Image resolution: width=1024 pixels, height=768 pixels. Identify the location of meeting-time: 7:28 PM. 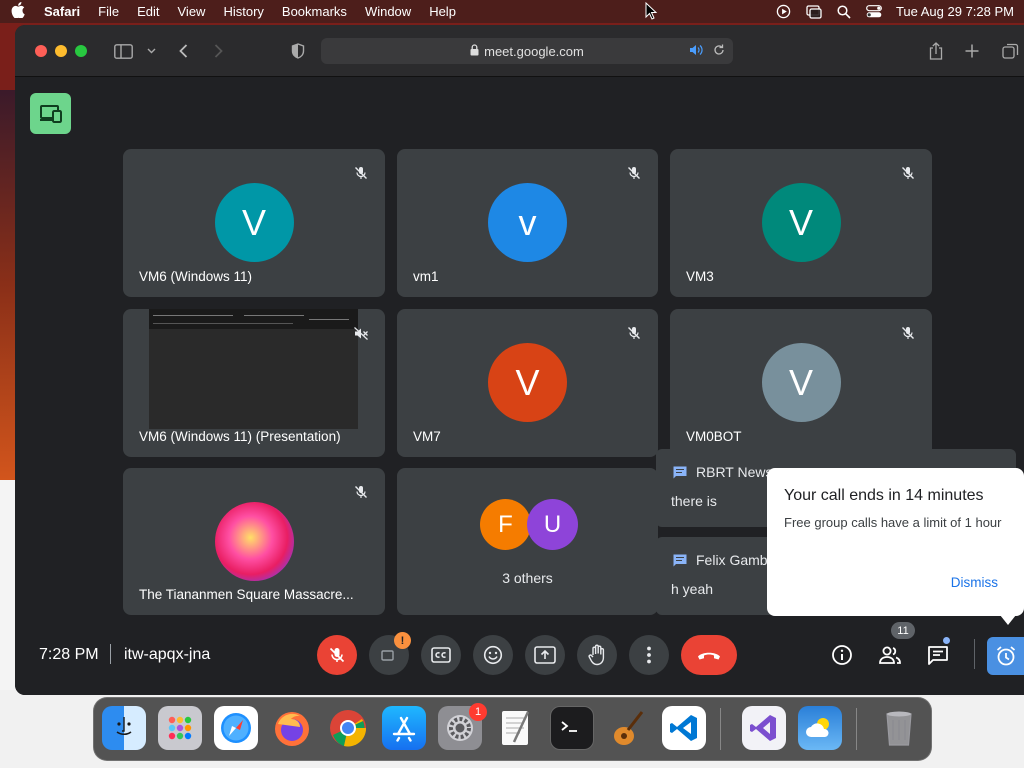
(69, 654).